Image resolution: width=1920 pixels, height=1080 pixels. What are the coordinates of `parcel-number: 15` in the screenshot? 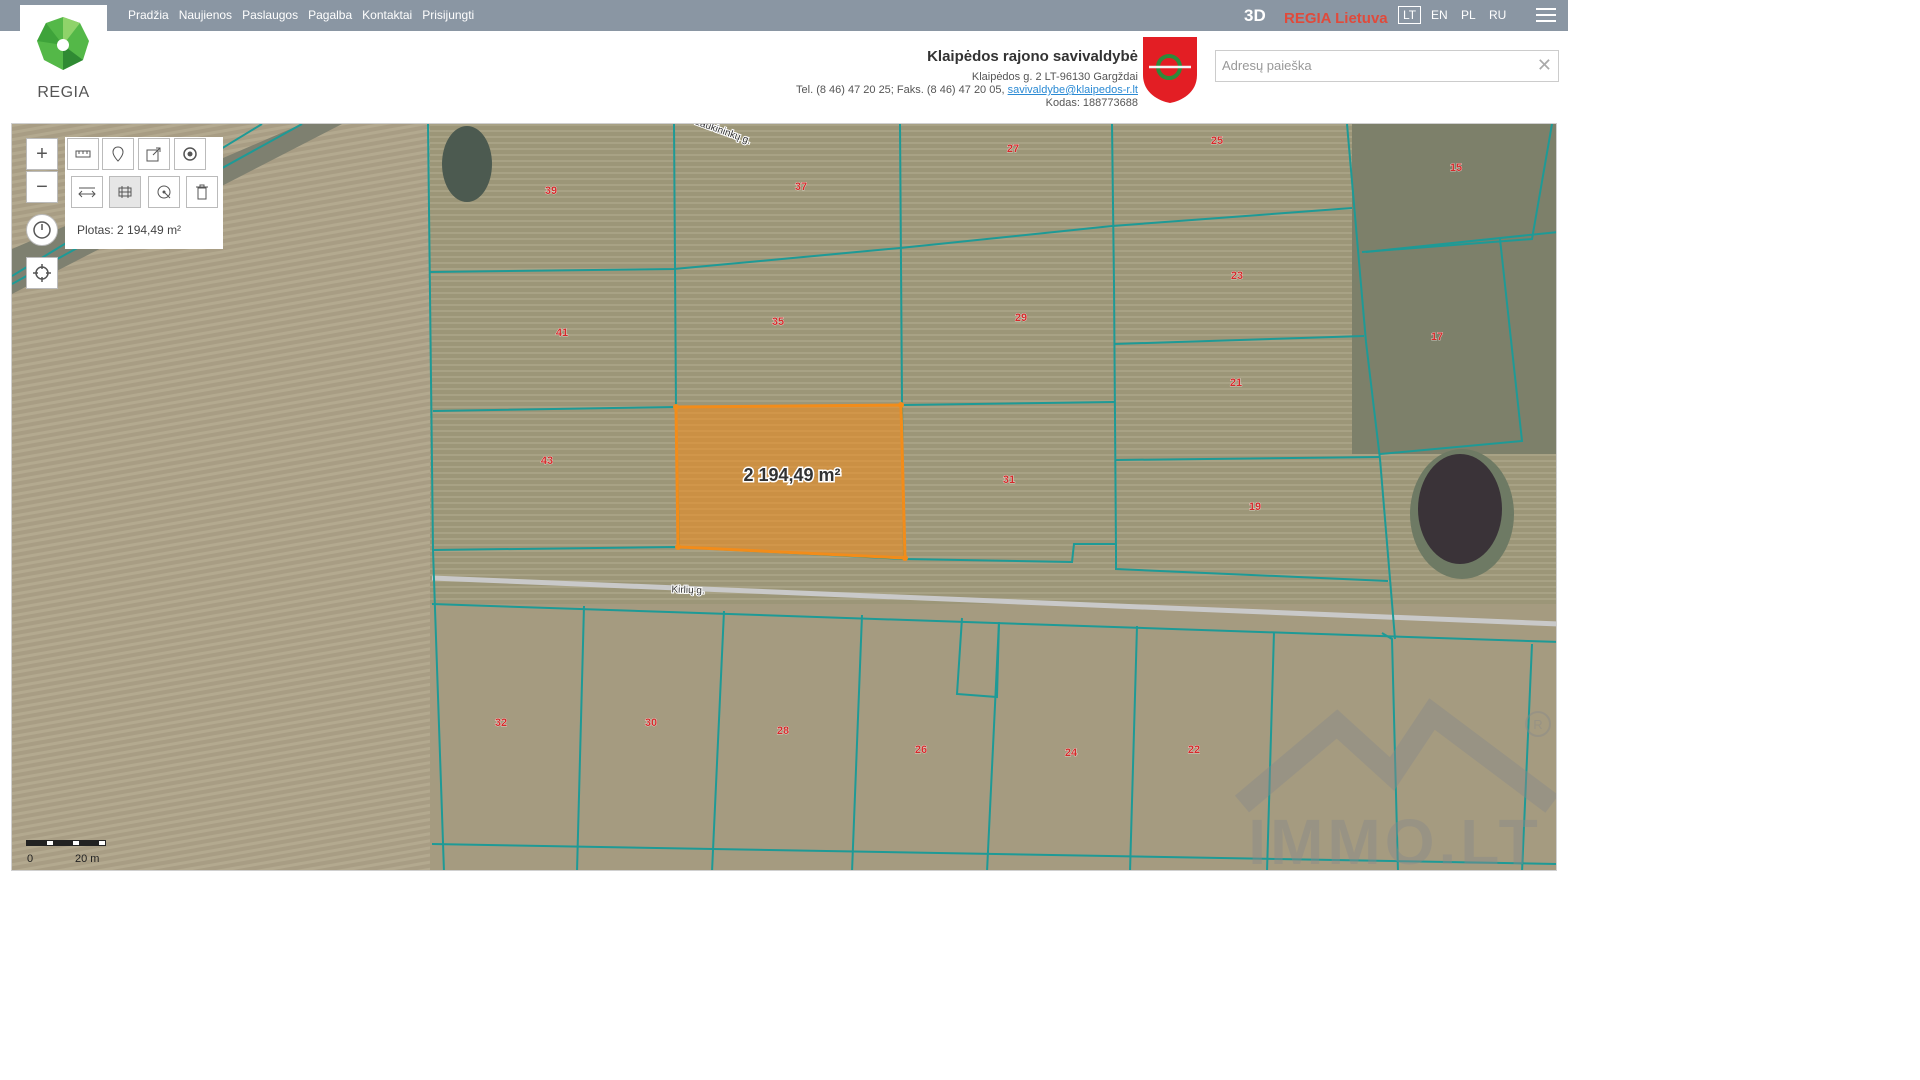 It's located at (1456, 168).